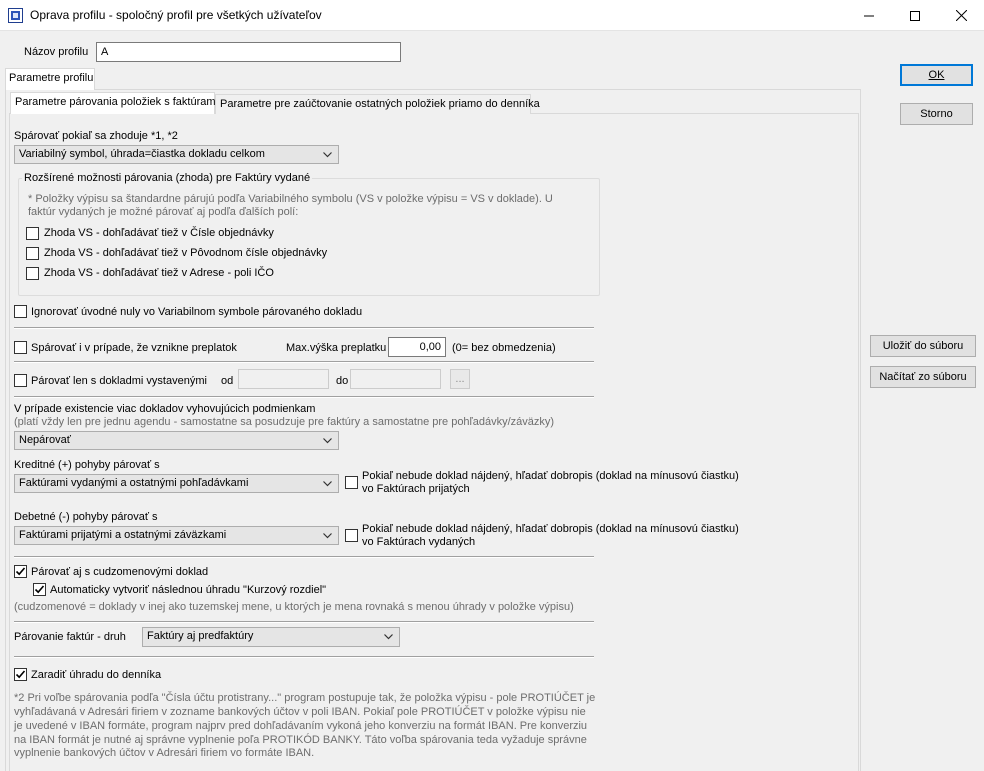 This screenshot has width=984, height=771. Describe the element at coordinates (70, 637) in the screenshot. I see `invoice-kind-label: Párovanie faktúr - druh` at that location.